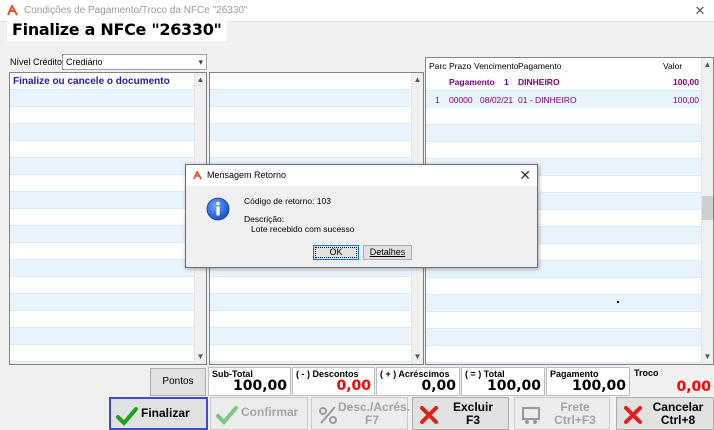 The height and width of the screenshot is (430, 714). What do you see at coordinates (247, 175) in the screenshot?
I see `dialog-title: Mensagem Retorno` at bounding box center [247, 175].